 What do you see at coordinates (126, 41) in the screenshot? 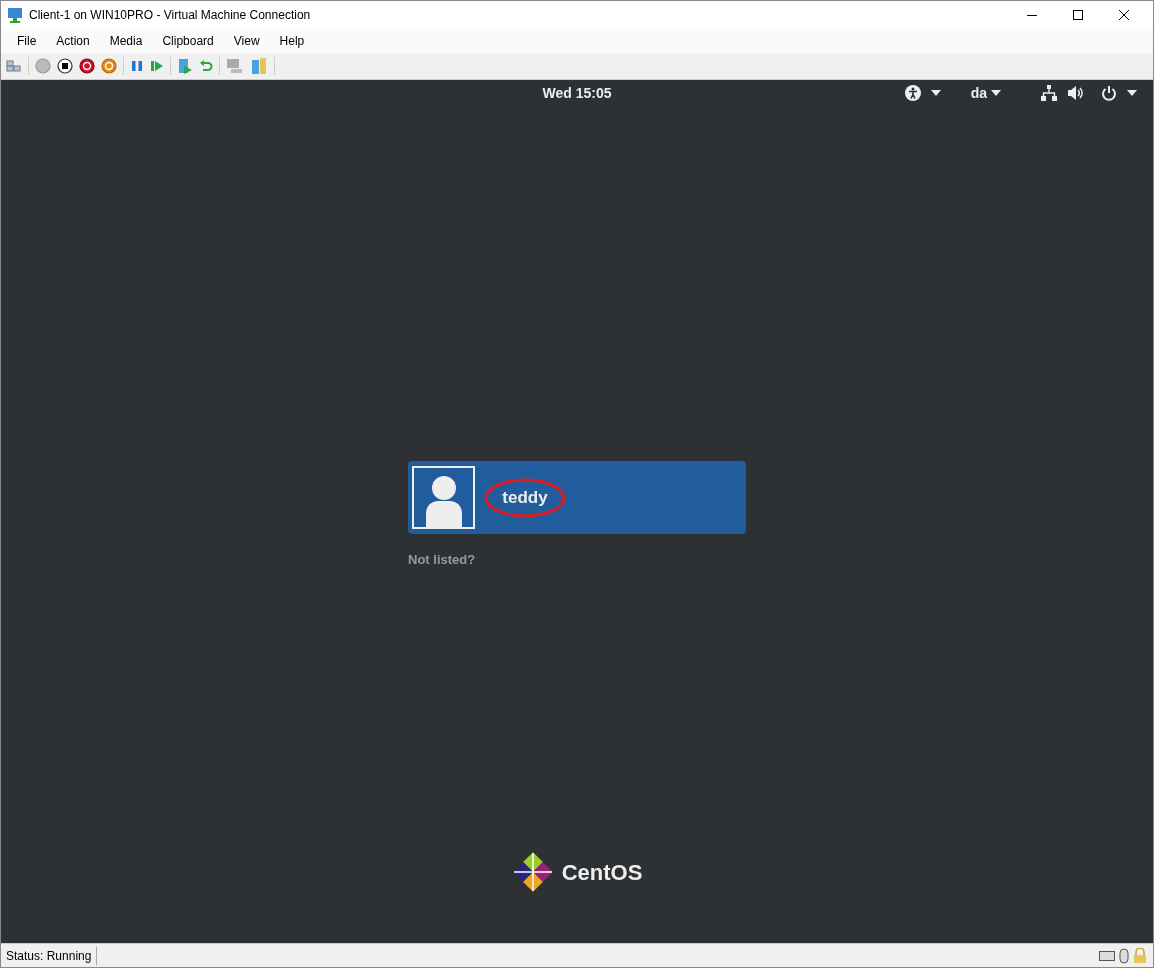
I see `menu-item: Media` at bounding box center [126, 41].